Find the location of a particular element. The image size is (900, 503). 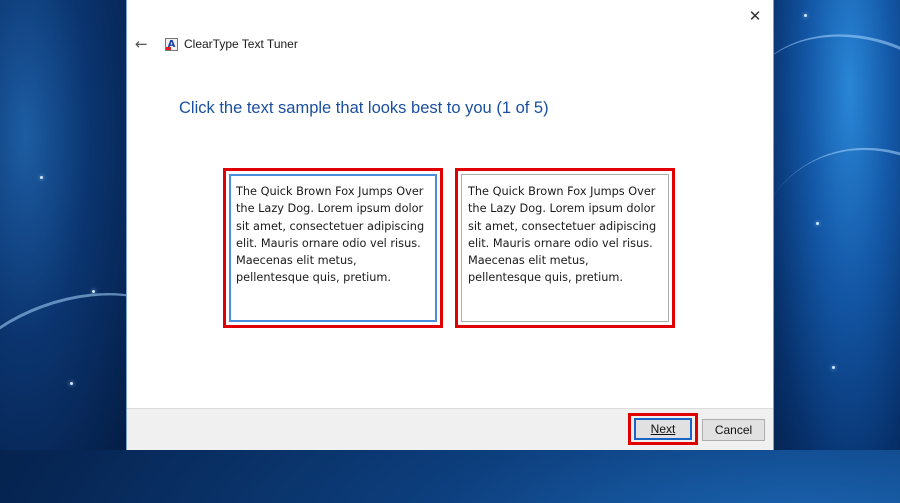

next-button-highlight: Next is located at coordinates (663, 429).